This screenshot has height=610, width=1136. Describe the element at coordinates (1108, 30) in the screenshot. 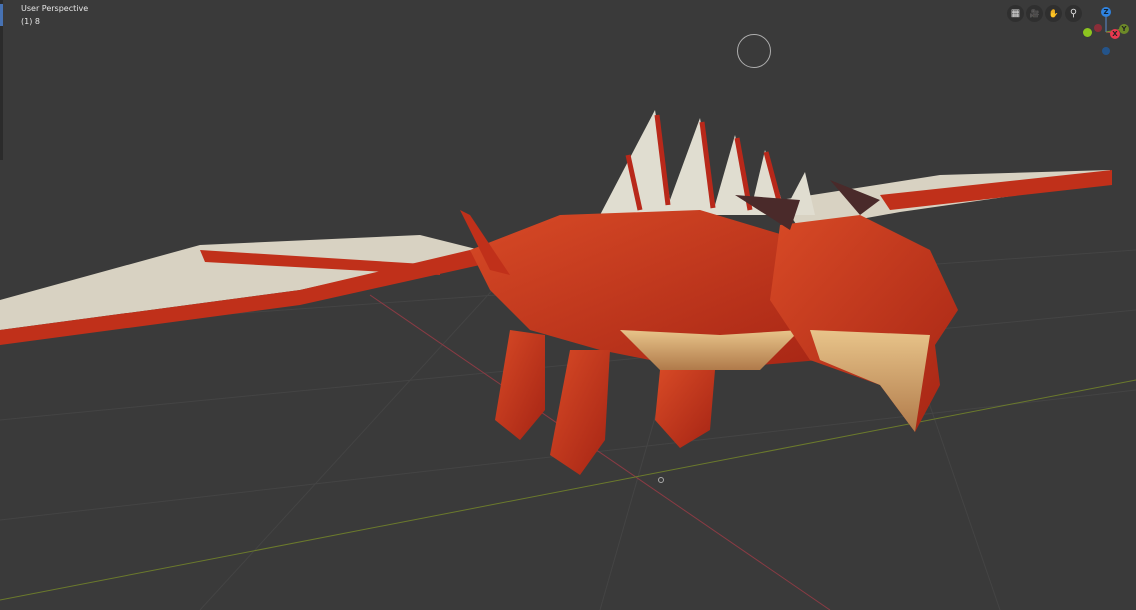

I see `navigation-gizmo: Z X Y` at that location.